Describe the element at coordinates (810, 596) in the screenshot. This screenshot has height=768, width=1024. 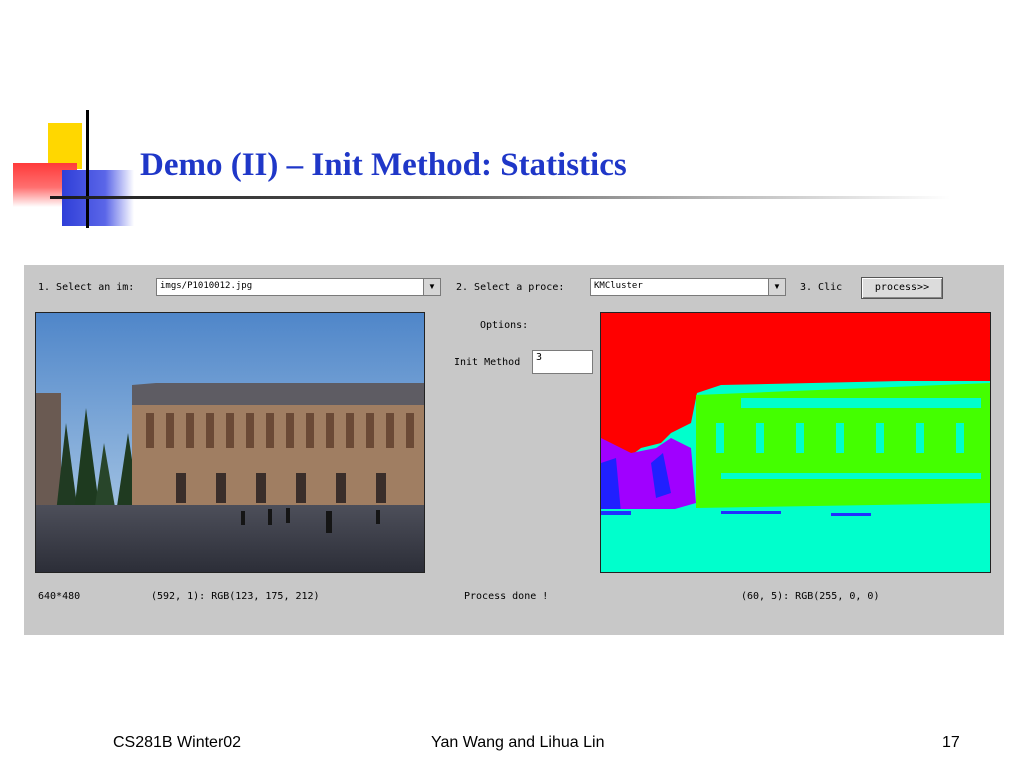
I see `right-pixel-info: (60, 5): RGB(255, 0, 0)` at that location.